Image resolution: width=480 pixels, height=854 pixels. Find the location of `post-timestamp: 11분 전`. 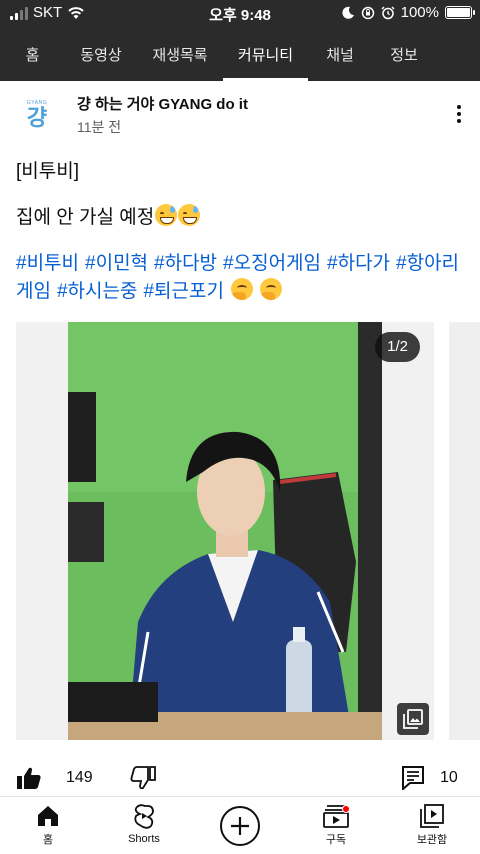

post-timestamp: 11분 전 is located at coordinates (99, 127).